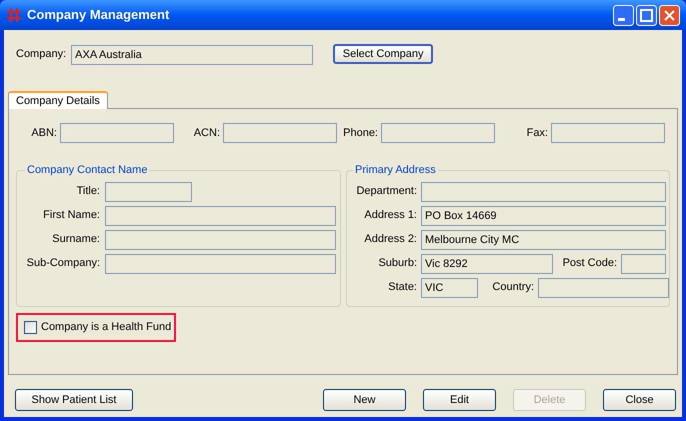 The image size is (686, 421). Describe the element at coordinates (639, 400) in the screenshot. I see `button: Close` at that location.